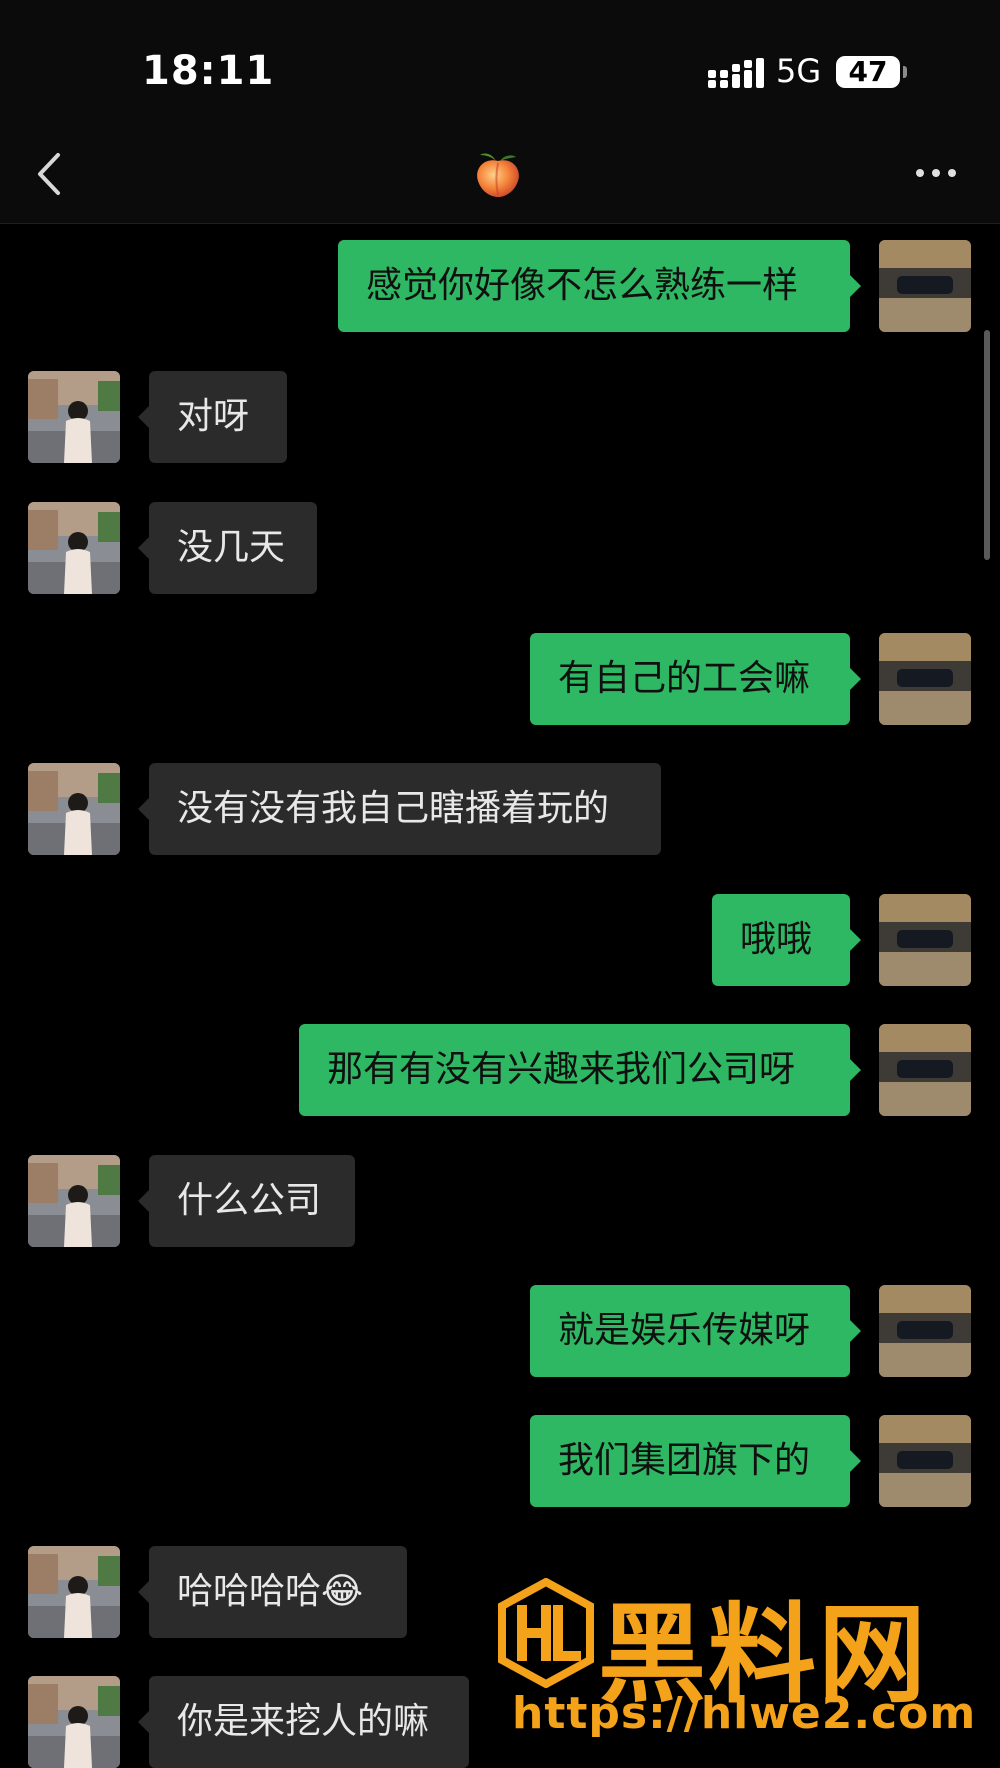  What do you see at coordinates (574, 1070) in the screenshot?
I see `message-bubble: 那有有没有兴趣来我们公司呀` at bounding box center [574, 1070].